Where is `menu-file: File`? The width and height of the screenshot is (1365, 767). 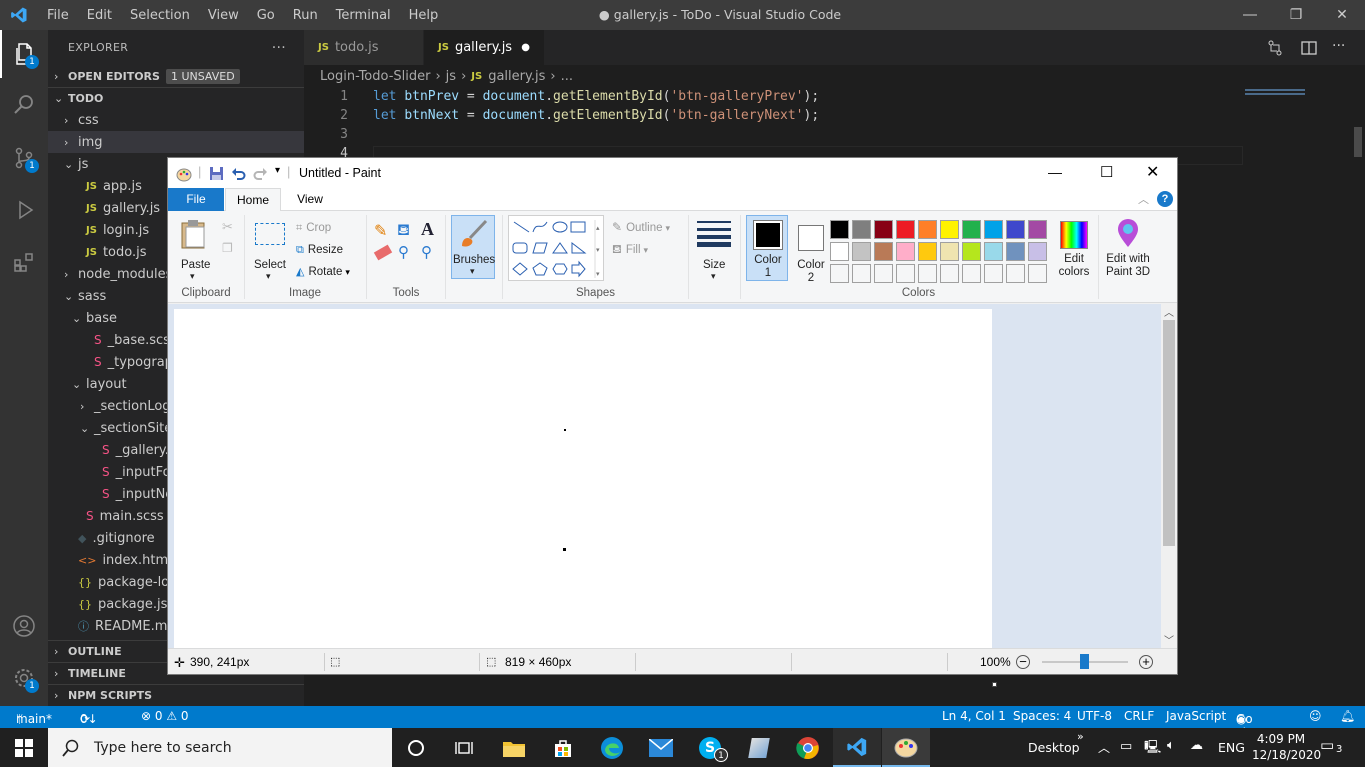 menu-file: File is located at coordinates (58, 15).